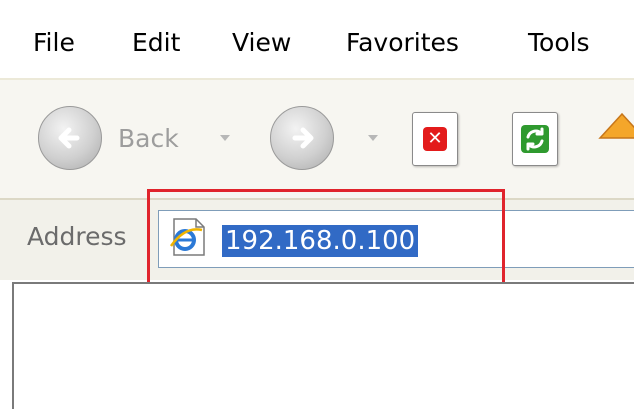  I want to click on menu-edit: Edit, so click(156, 43).